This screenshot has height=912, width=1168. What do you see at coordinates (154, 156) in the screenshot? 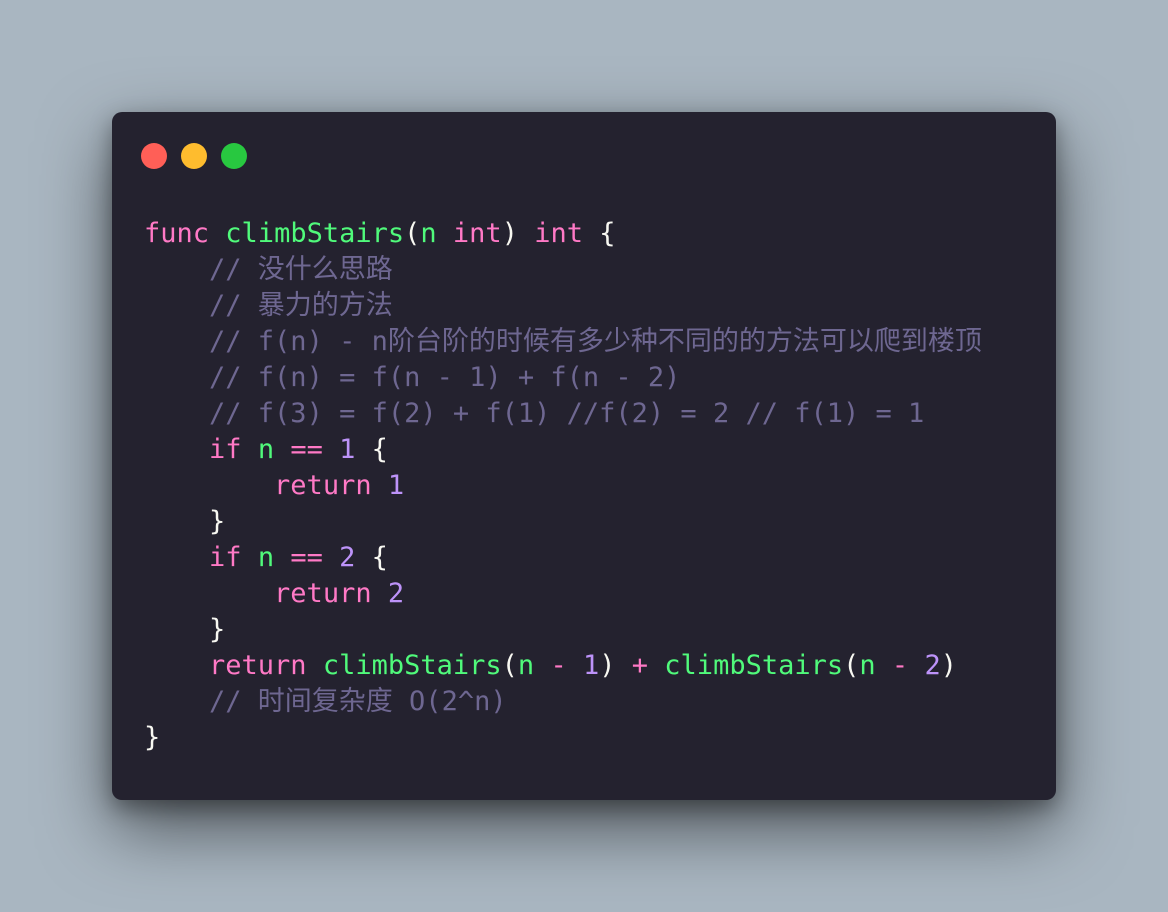
I see `close-dot` at bounding box center [154, 156].